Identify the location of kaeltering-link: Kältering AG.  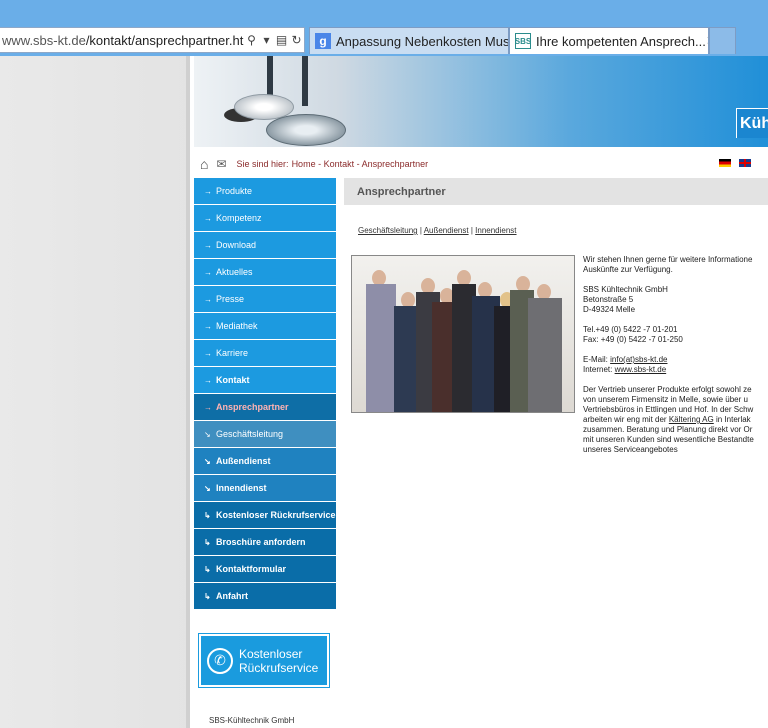
(691, 419).